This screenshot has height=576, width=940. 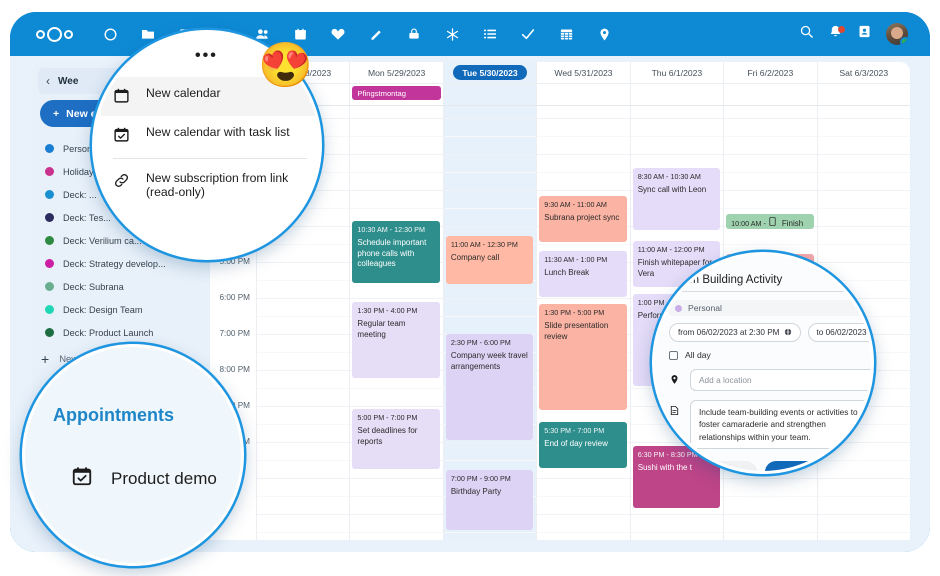 I want to click on day-header-3: Wed 5/31/2023, so click(x=582, y=72).